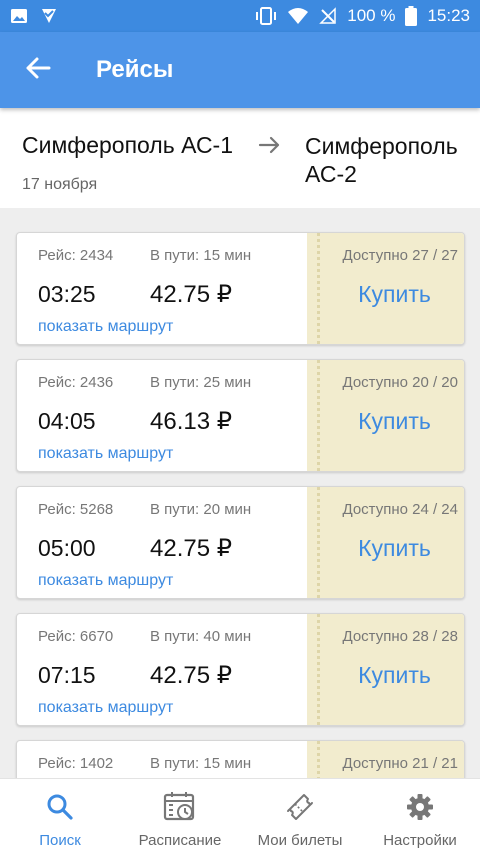  What do you see at coordinates (135, 69) in the screenshot?
I see `page-title: Рейсы` at bounding box center [135, 69].